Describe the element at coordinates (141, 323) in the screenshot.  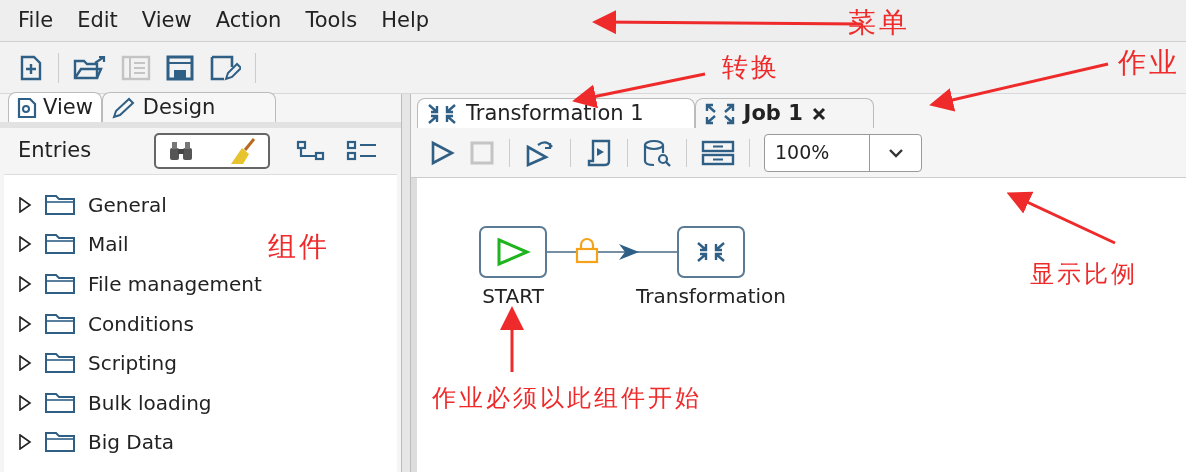
I see `tree-item: Conditions` at that location.